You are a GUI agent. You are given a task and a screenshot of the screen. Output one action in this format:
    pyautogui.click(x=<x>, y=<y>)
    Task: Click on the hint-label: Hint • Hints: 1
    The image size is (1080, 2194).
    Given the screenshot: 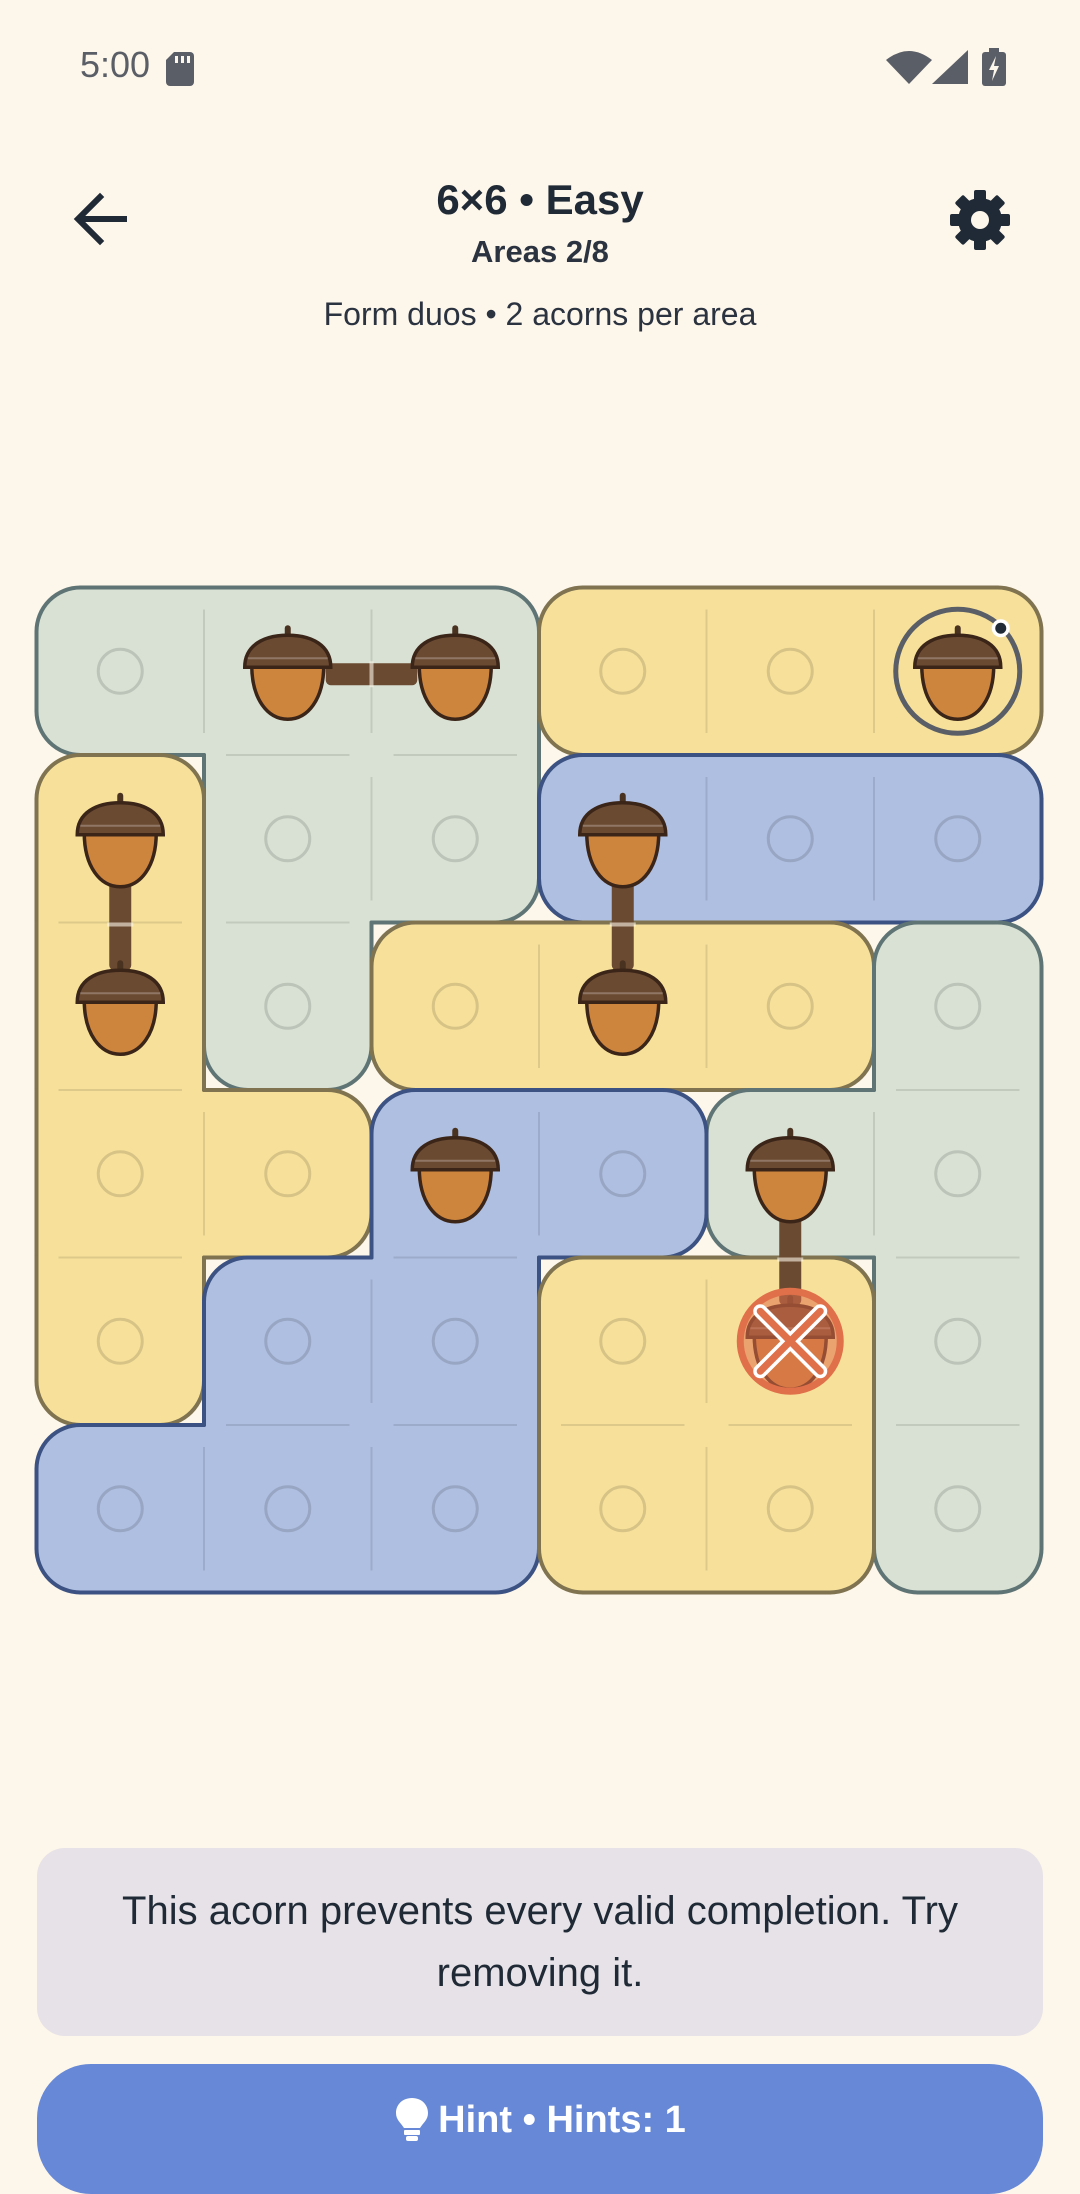 What is the action you would take?
    pyautogui.click(x=562, y=2120)
    